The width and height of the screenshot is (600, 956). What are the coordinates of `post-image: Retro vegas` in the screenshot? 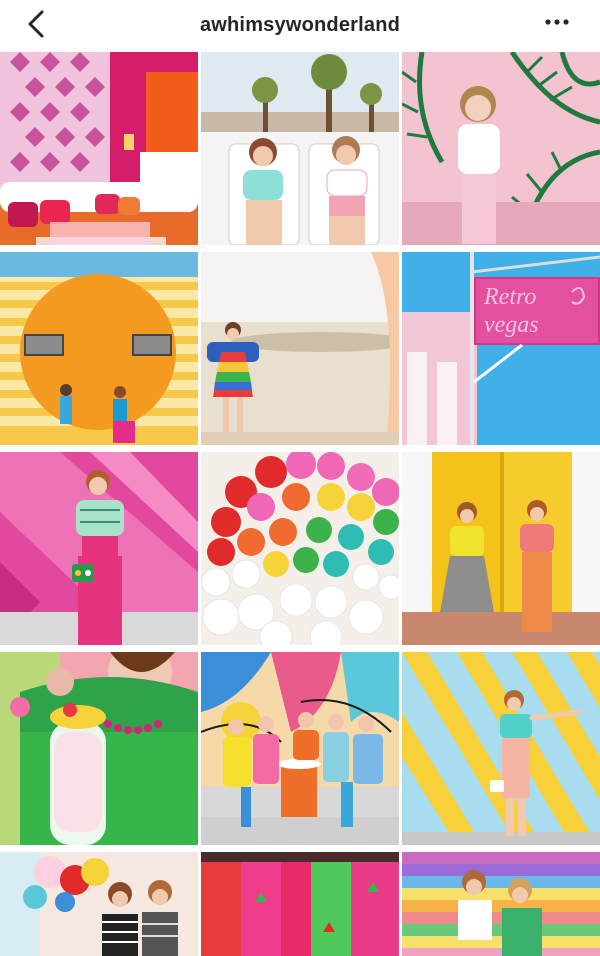 It's located at (501, 348).